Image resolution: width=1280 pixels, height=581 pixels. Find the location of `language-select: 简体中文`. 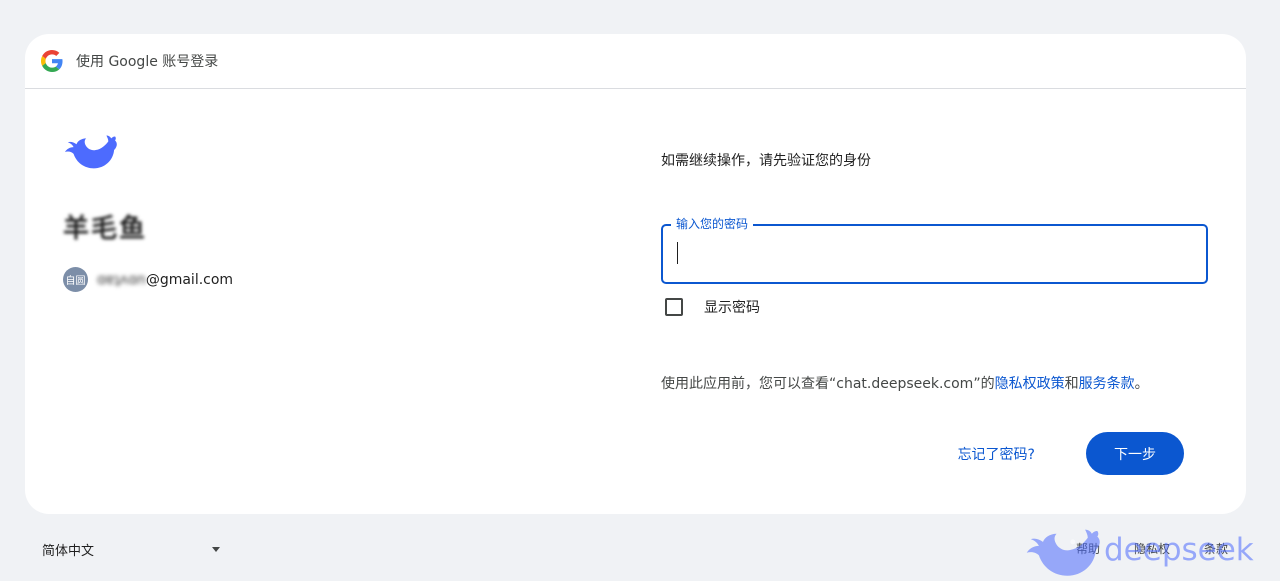

language-select: 简体中文 is located at coordinates (131, 549).